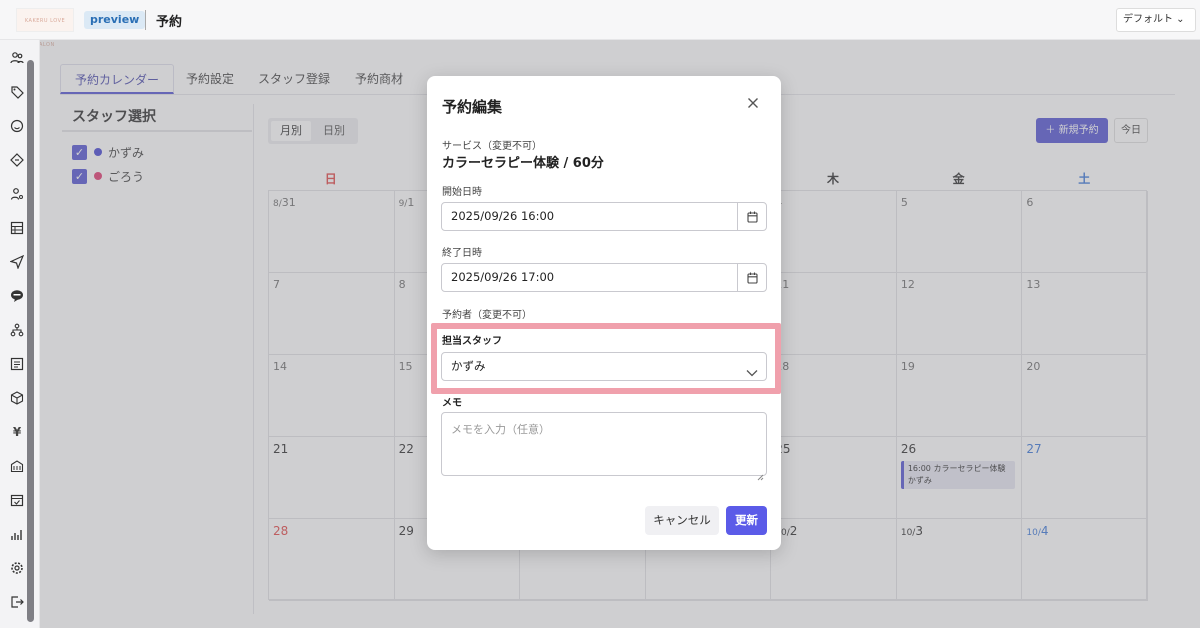  What do you see at coordinates (17, 160) in the screenshot?
I see `coupon-icon` at bounding box center [17, 160].